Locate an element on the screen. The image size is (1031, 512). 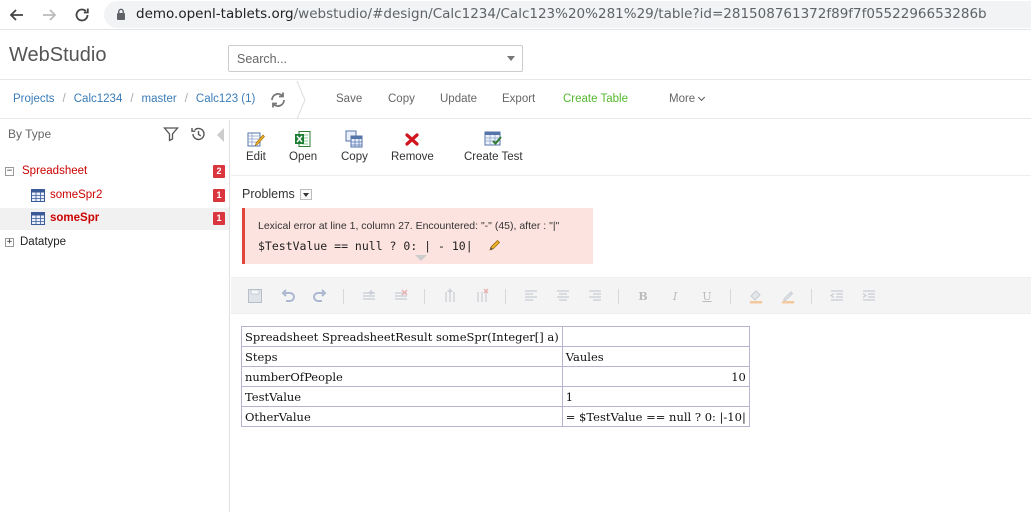
bold-icon: B is located at coordinates (643, 296).